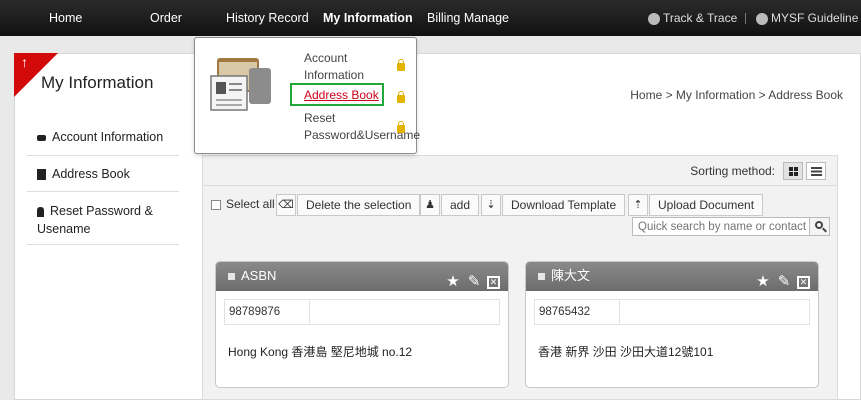 This screenshot has width=861, height=400. I want to click on page-title: My Information, so click(97, 82).